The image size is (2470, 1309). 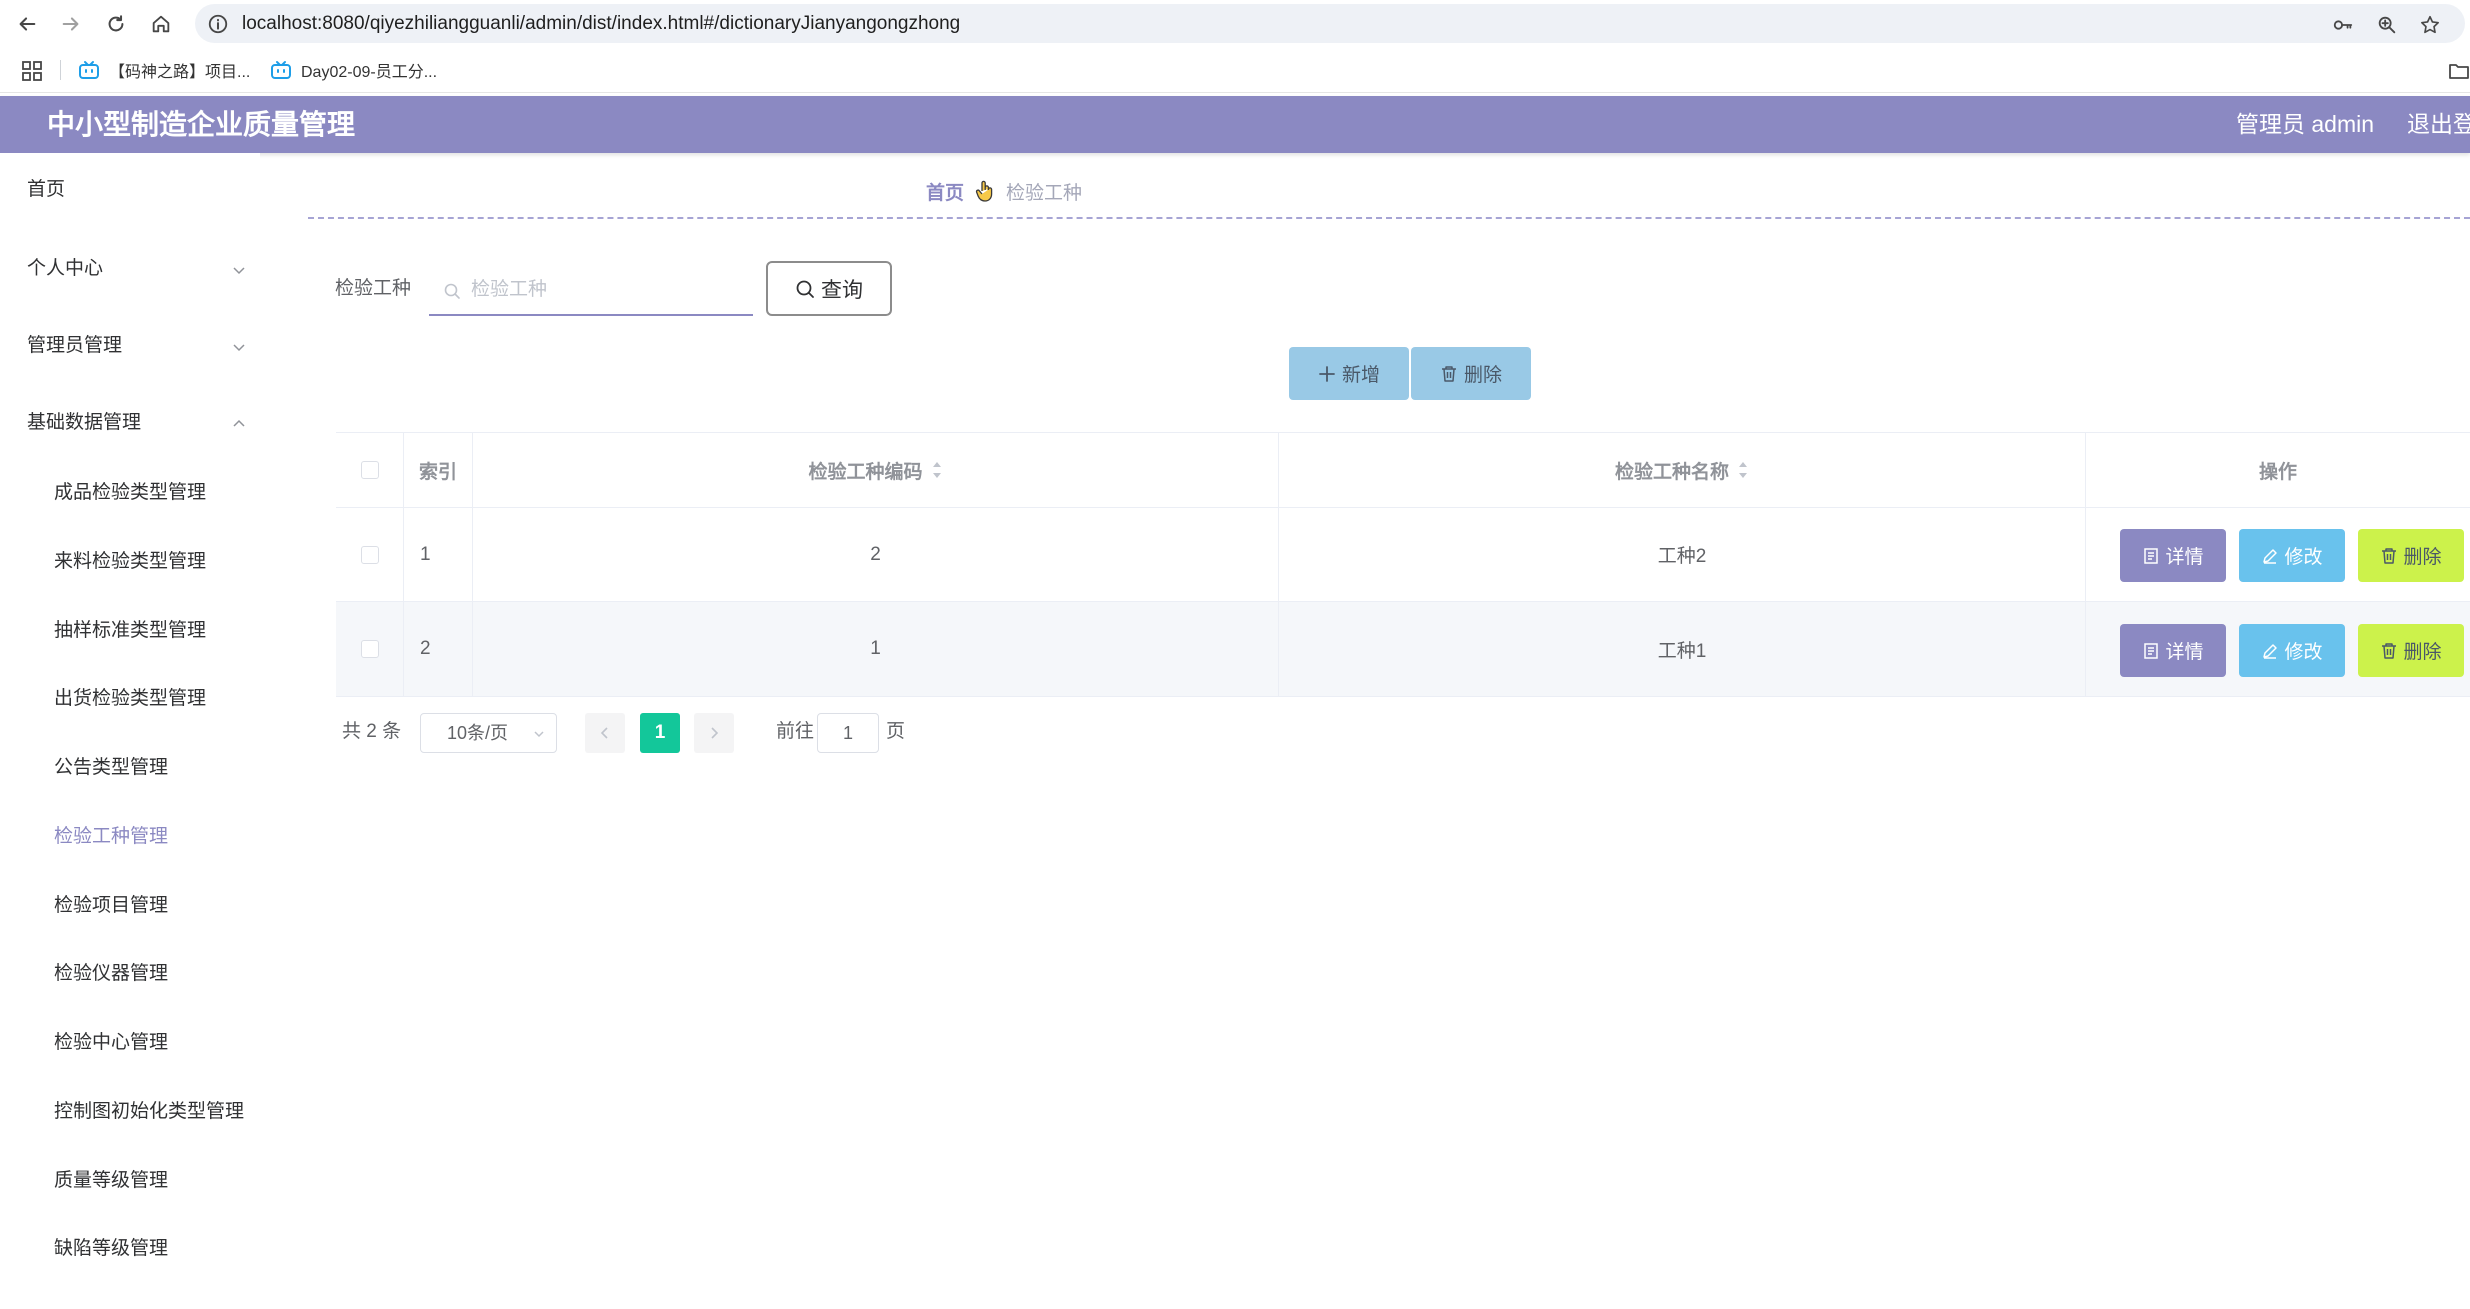 I want to click on add-button: 新增, so click(x=1349, y=373).